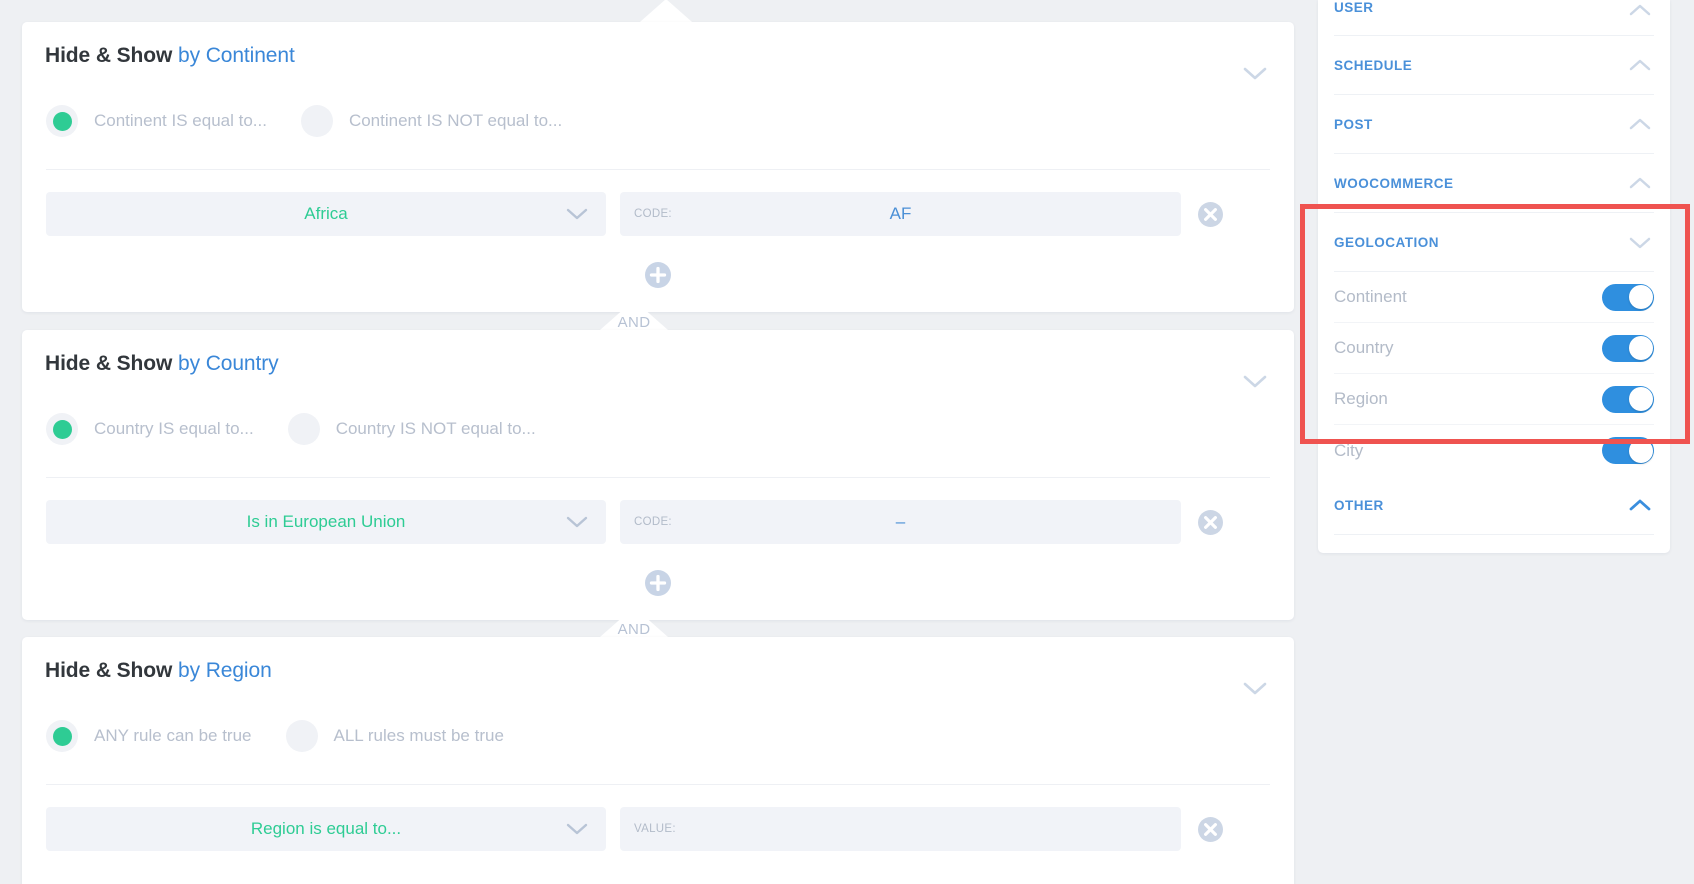 This screenshot has width=1694, height=884. What do you see at coordinates (1394, 183) in the screenshot?
I see `sidebar-section-label: WOOCOMMERCE` at bounding box center [1394, 183].